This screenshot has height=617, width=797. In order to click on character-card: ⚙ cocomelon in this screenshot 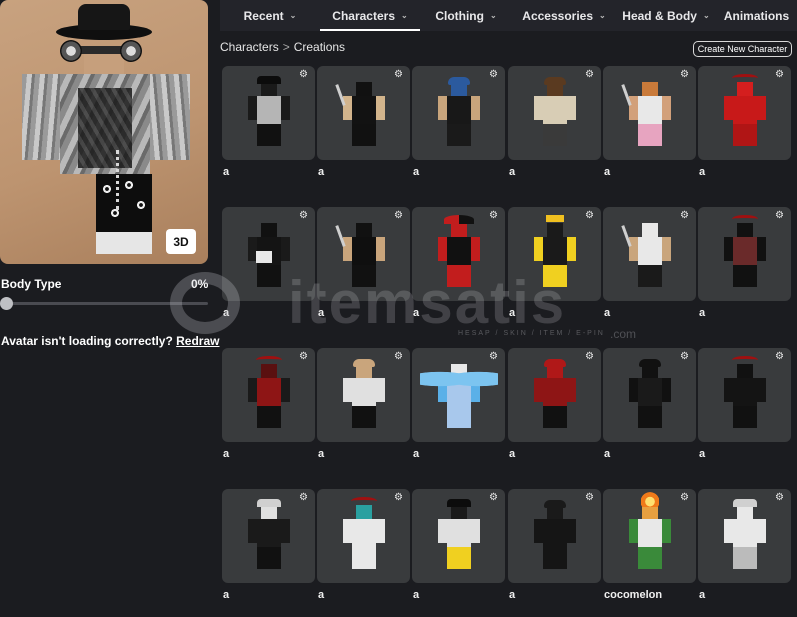, I will do `click(649, 545)`.